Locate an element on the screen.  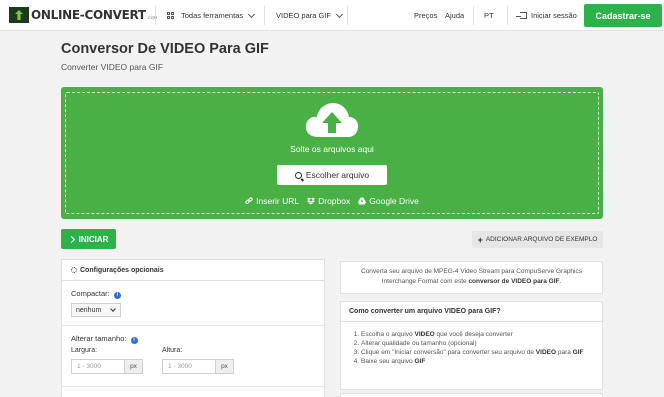
compress-label: Compactar: i is located at coordinates (96, 294).